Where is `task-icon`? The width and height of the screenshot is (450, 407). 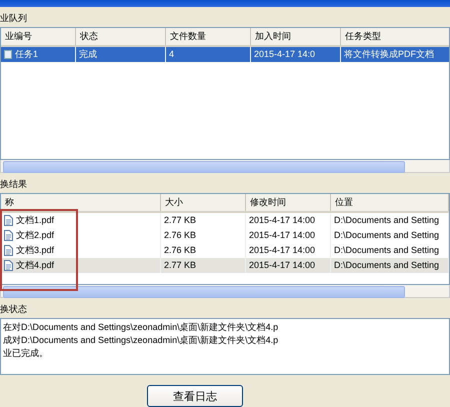
task-icon is located at coordinates (8, 54).